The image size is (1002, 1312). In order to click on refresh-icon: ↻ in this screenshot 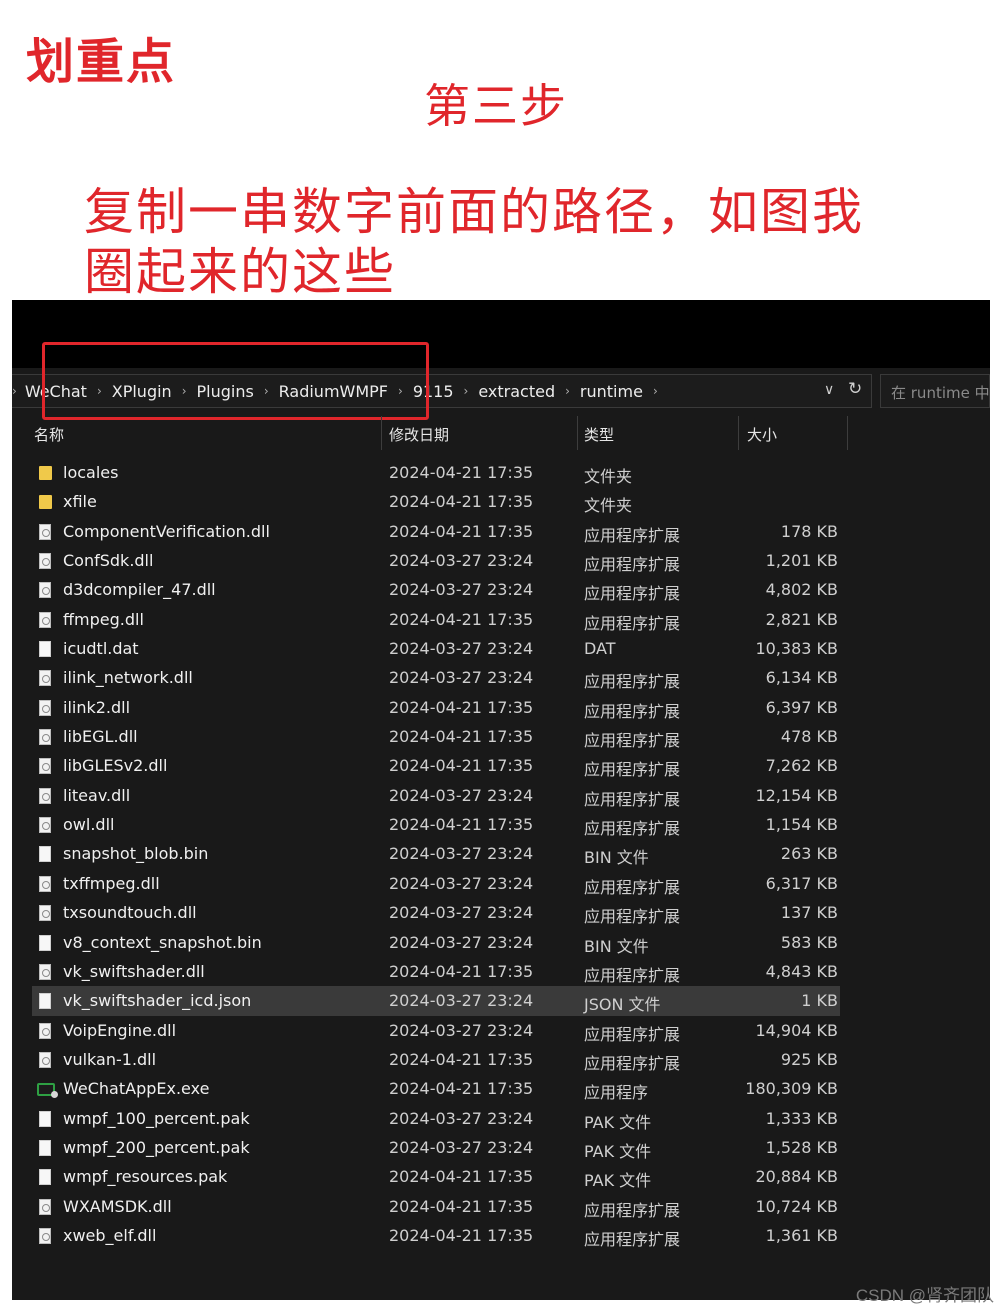, I will do `click(855, 389)`.